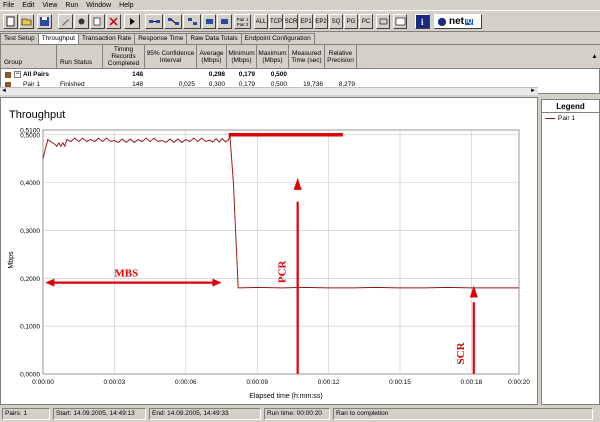  Describe the element at coordinates (295, 75) in the screenshot. I see `table-row-all-pairs: − All Pairs 148 0,298 0,179 0,500` at that location.